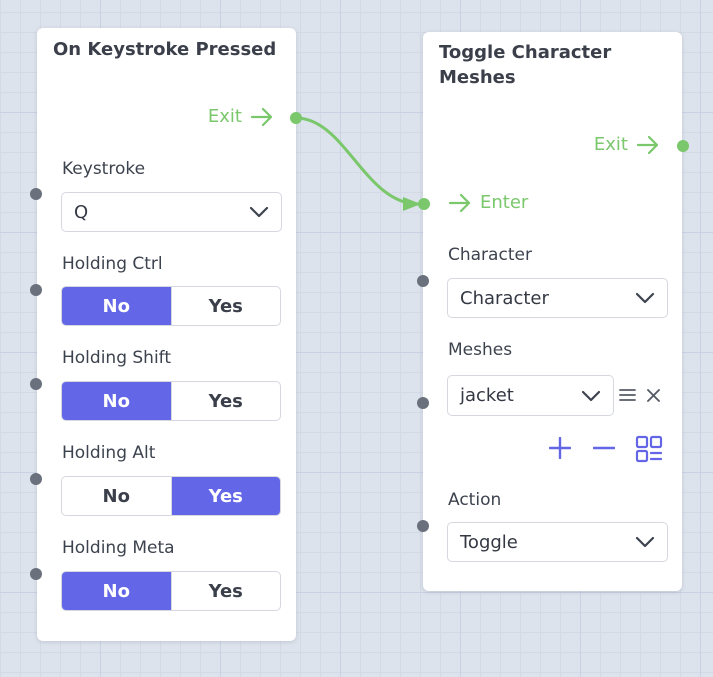  I want to click on holding-alt-toggle: No Yes, so click(171, 496).